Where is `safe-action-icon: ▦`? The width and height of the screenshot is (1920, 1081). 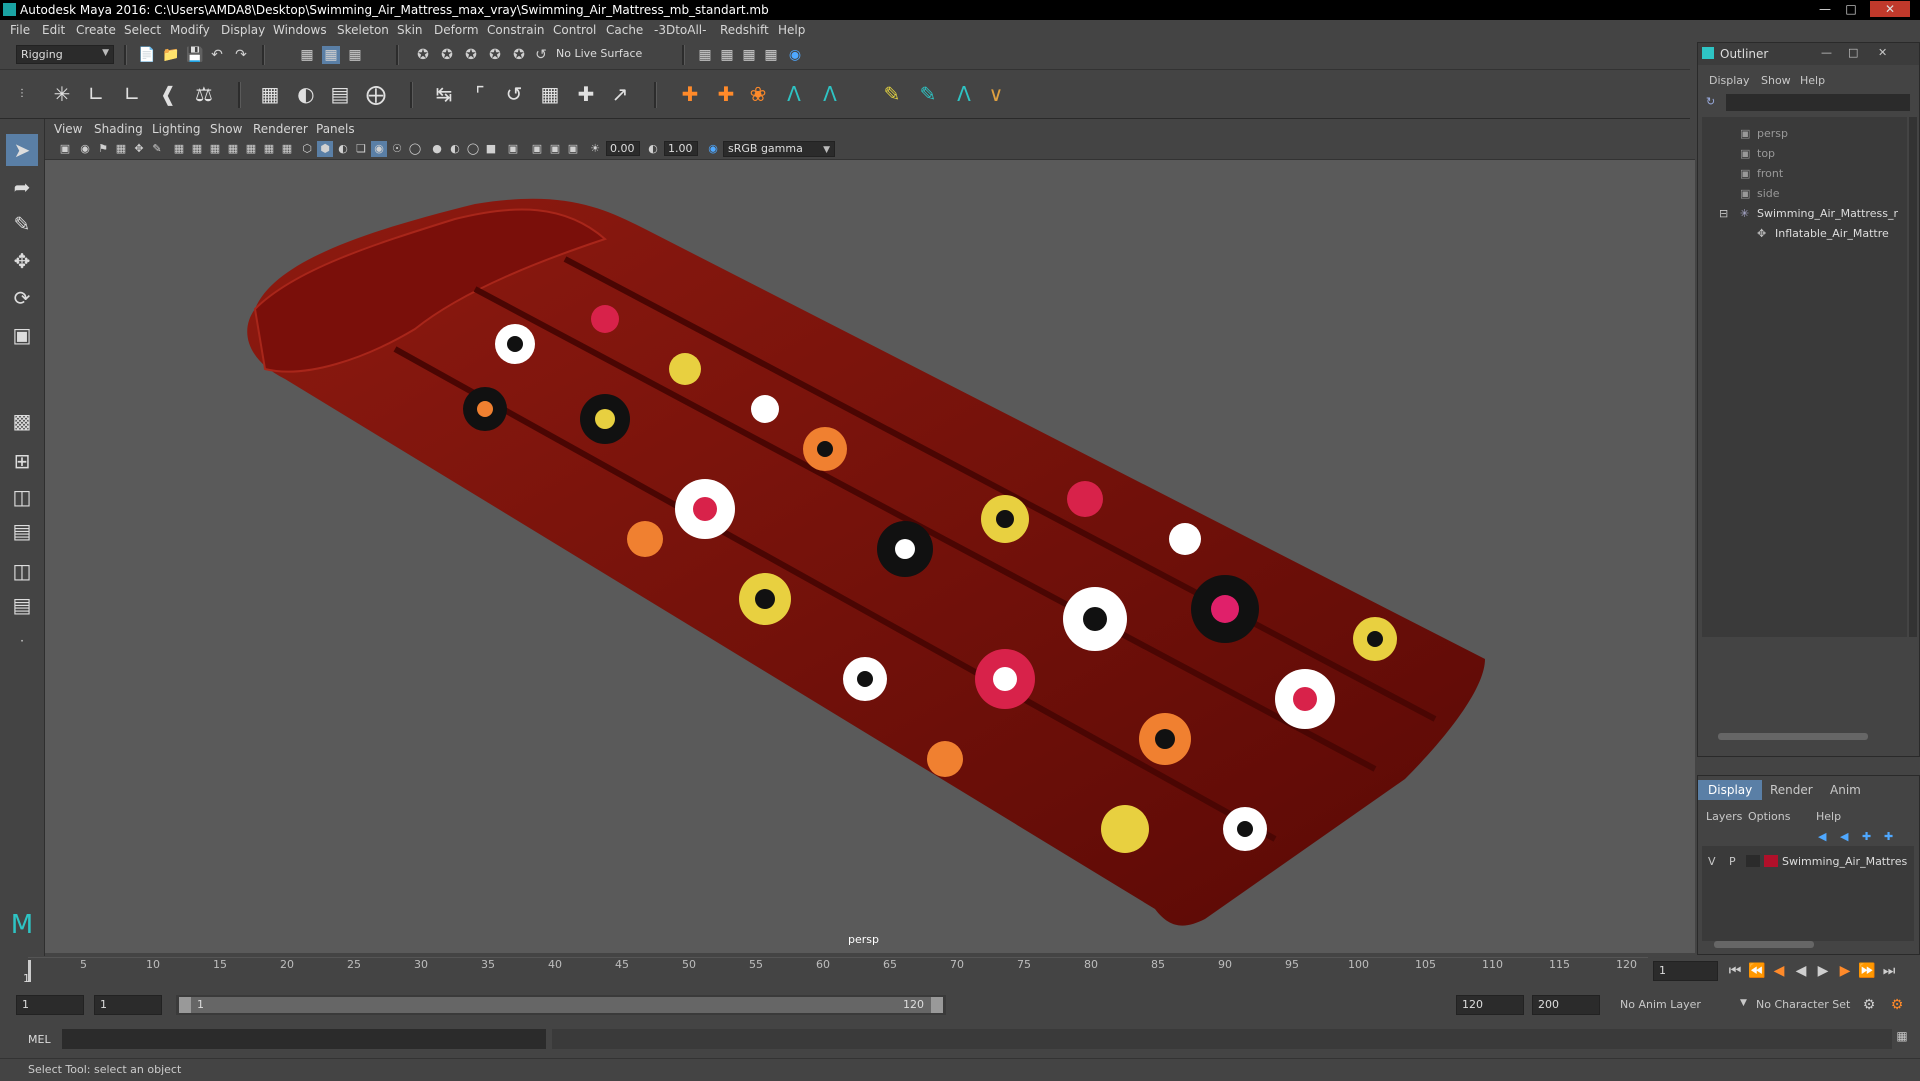
safe-action-icon: ▦ is located at coordinates (269, 149).